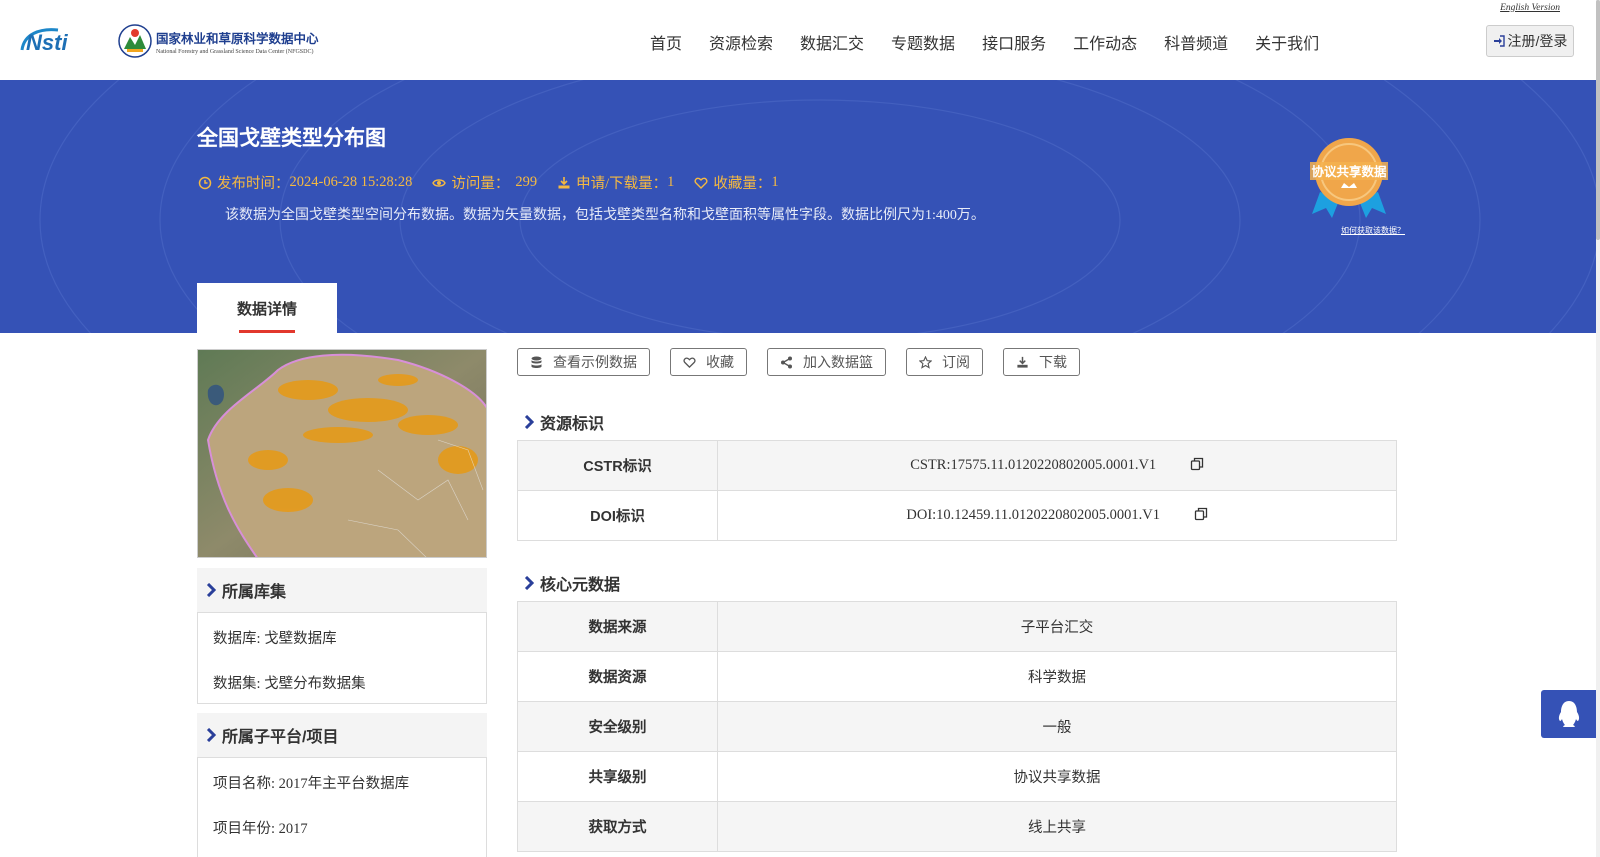 The image size is (1600, 857). I want to click on view-count: 访问量： 299, so click(484, 182).